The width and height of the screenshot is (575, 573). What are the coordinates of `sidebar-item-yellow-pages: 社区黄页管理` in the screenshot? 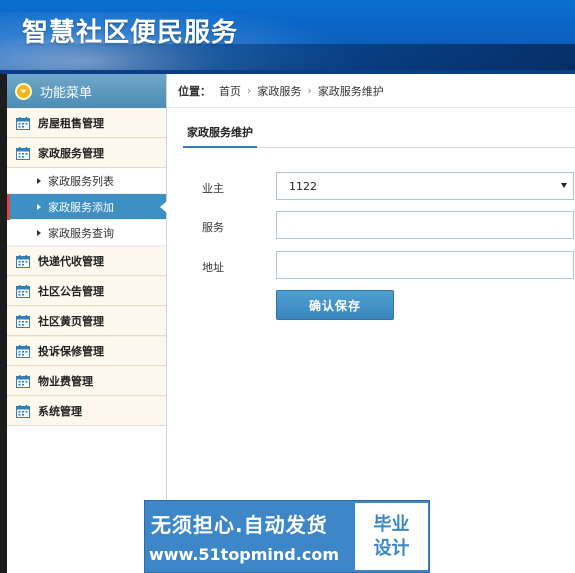 It's located at (86, 321).